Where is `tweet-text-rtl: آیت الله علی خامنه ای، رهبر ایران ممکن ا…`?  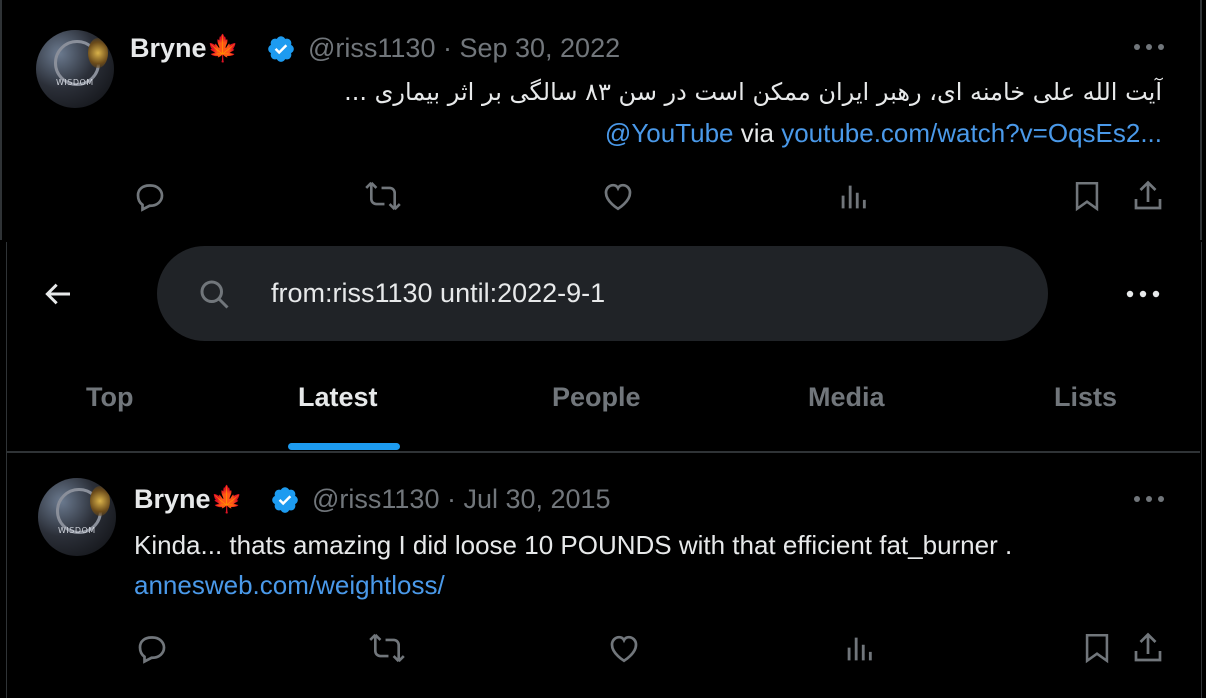
tweet-text-rtl: آیت الله علی خامنه ای، رهبر ایران ممکن ا… is located at coordinates (753, 92).